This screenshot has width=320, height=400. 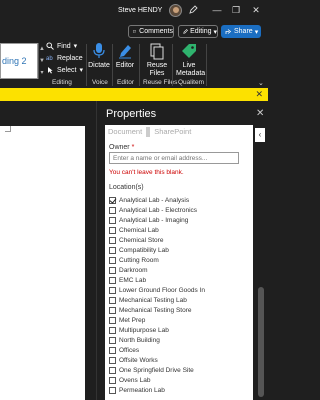 What do you see at coordinates (185, 31) in the screenshot?
I see `pencil-icon` at bounding box center [185, 31].